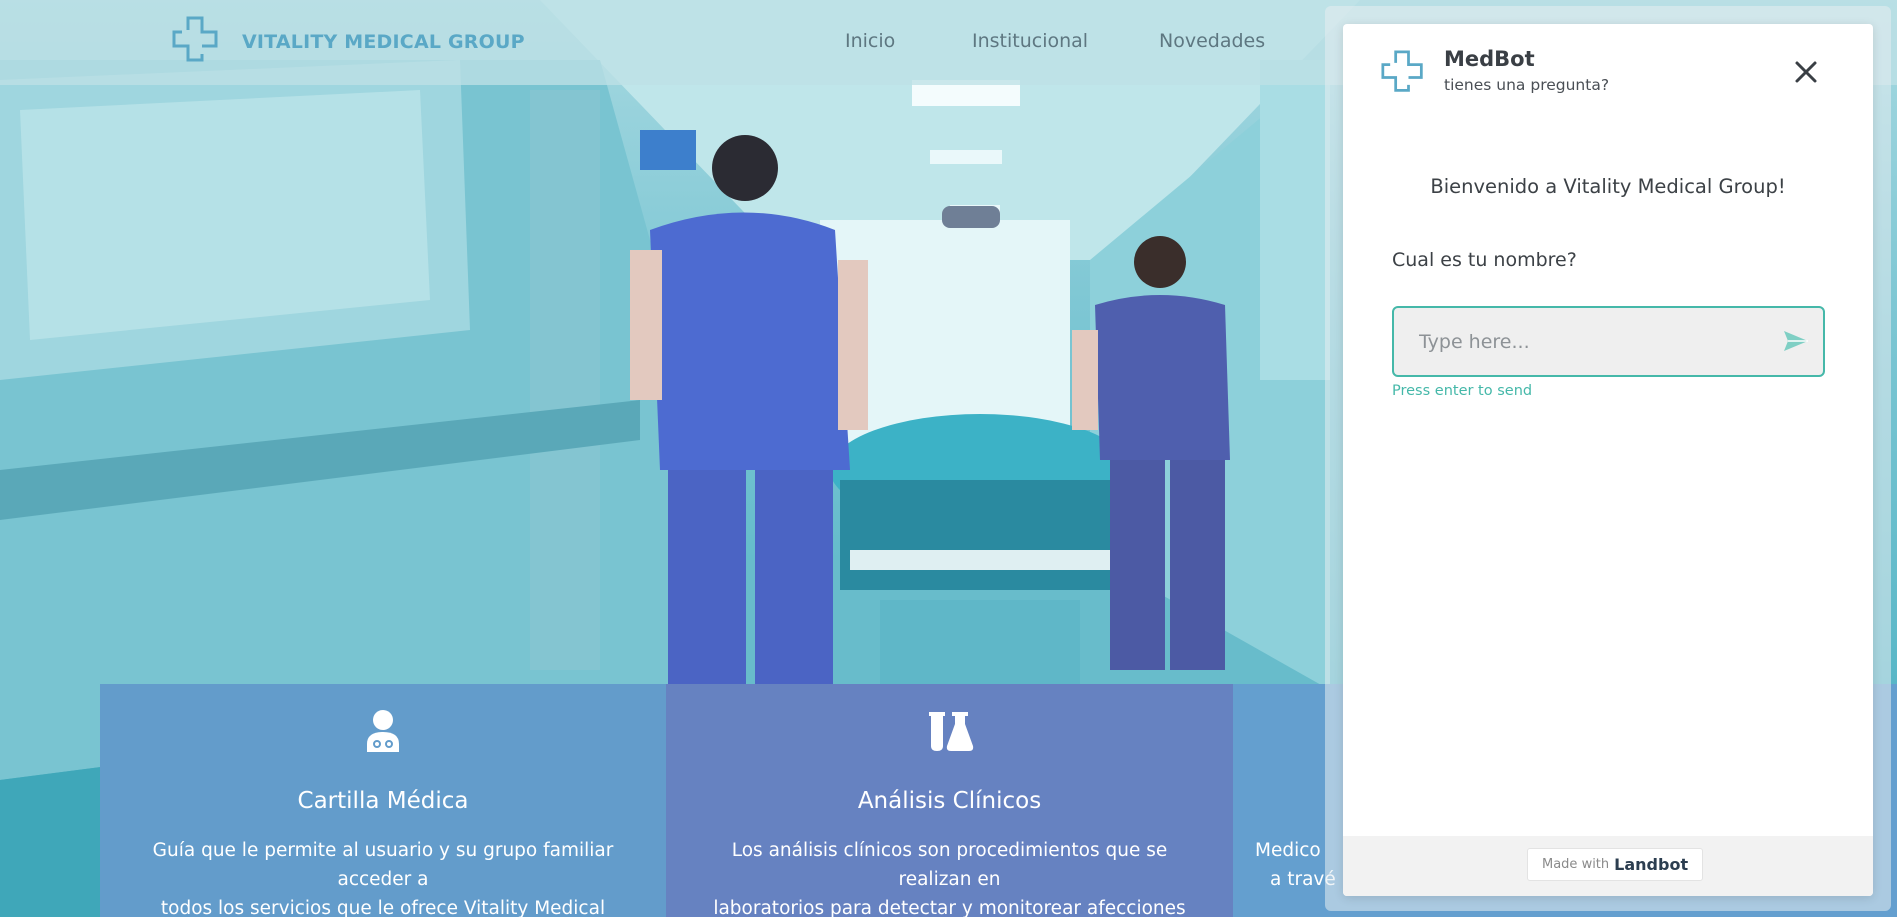 This screenshot has width=1897, height=917. Describe the element at coordinates (1484, 260) in the screenshot. I see `chat-question: Cual es tu nombre?` at that location.